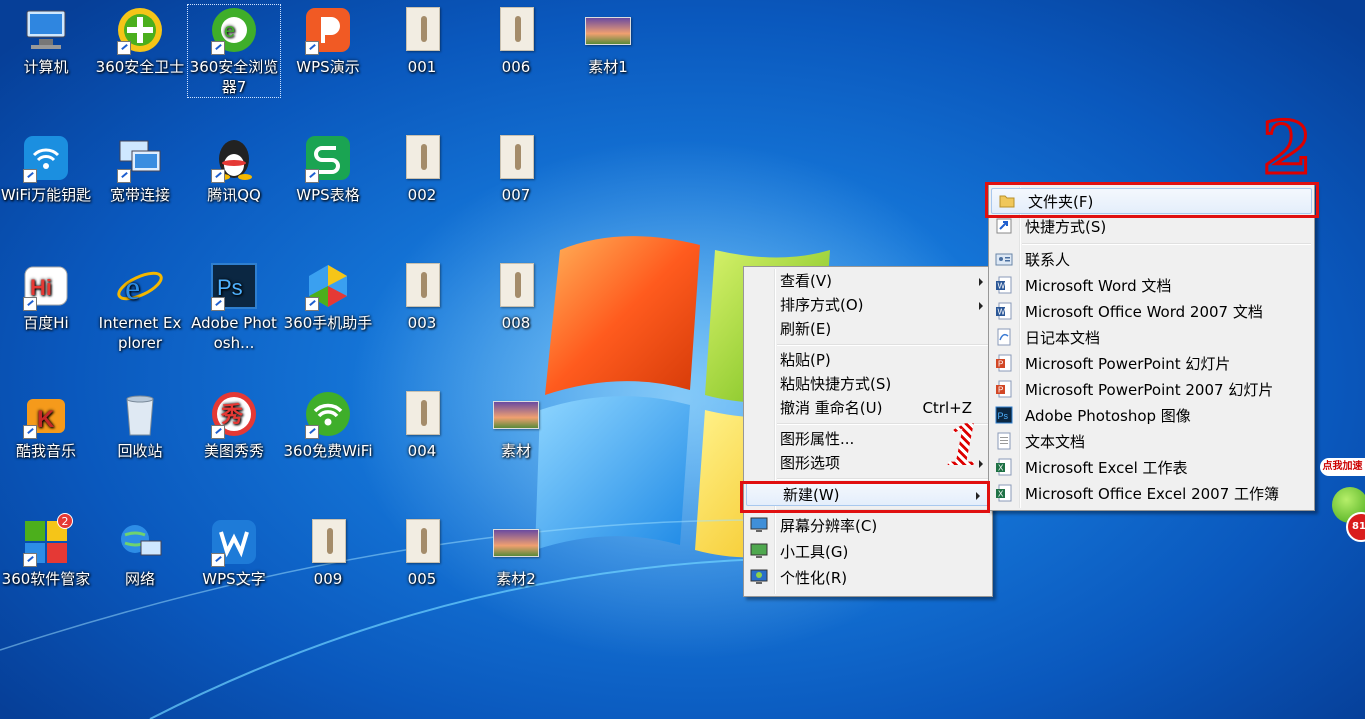  I want to click on desktop-icon: 素材, so click(516, 425).